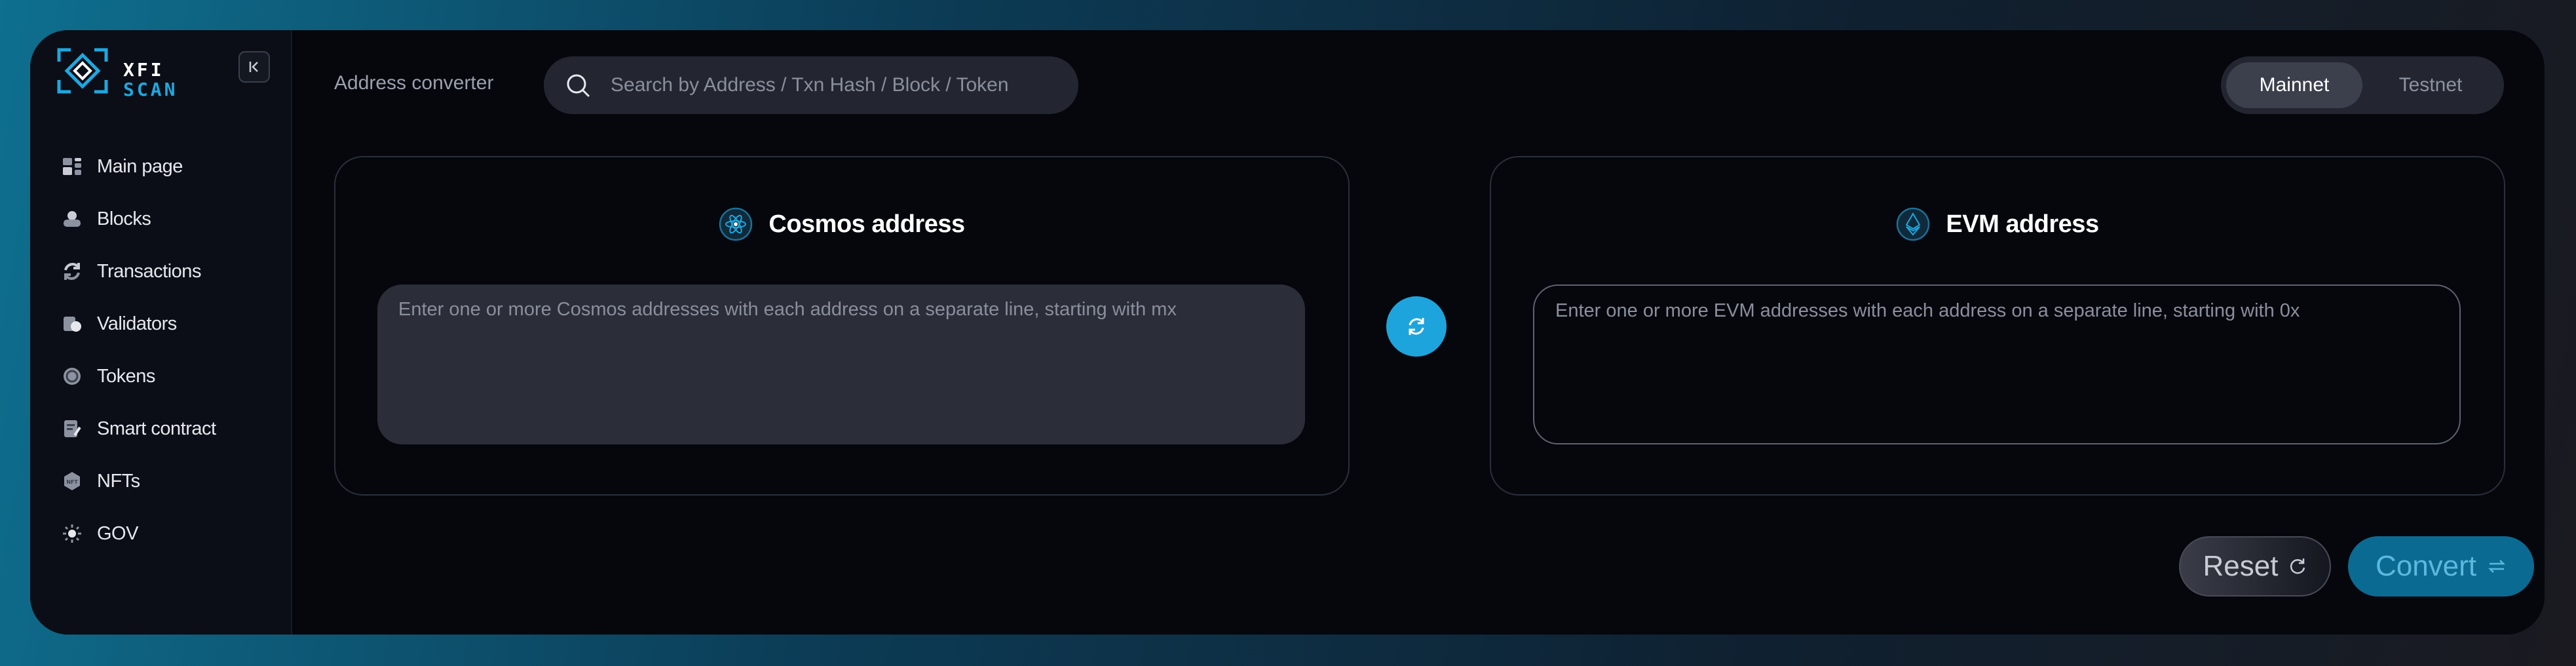  What do you see at coordinates (841, 364) in the screenshot?
I see `cosmos-address-input` at bounding box center [841, 364].